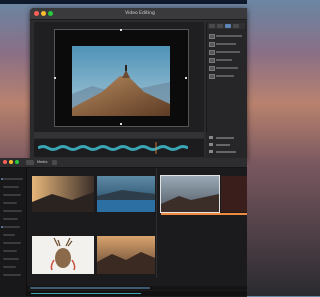 Image resolution: width=320 pixels, height=297 pixels. I want to click on window-title: Video Editing, so click(140, 13).